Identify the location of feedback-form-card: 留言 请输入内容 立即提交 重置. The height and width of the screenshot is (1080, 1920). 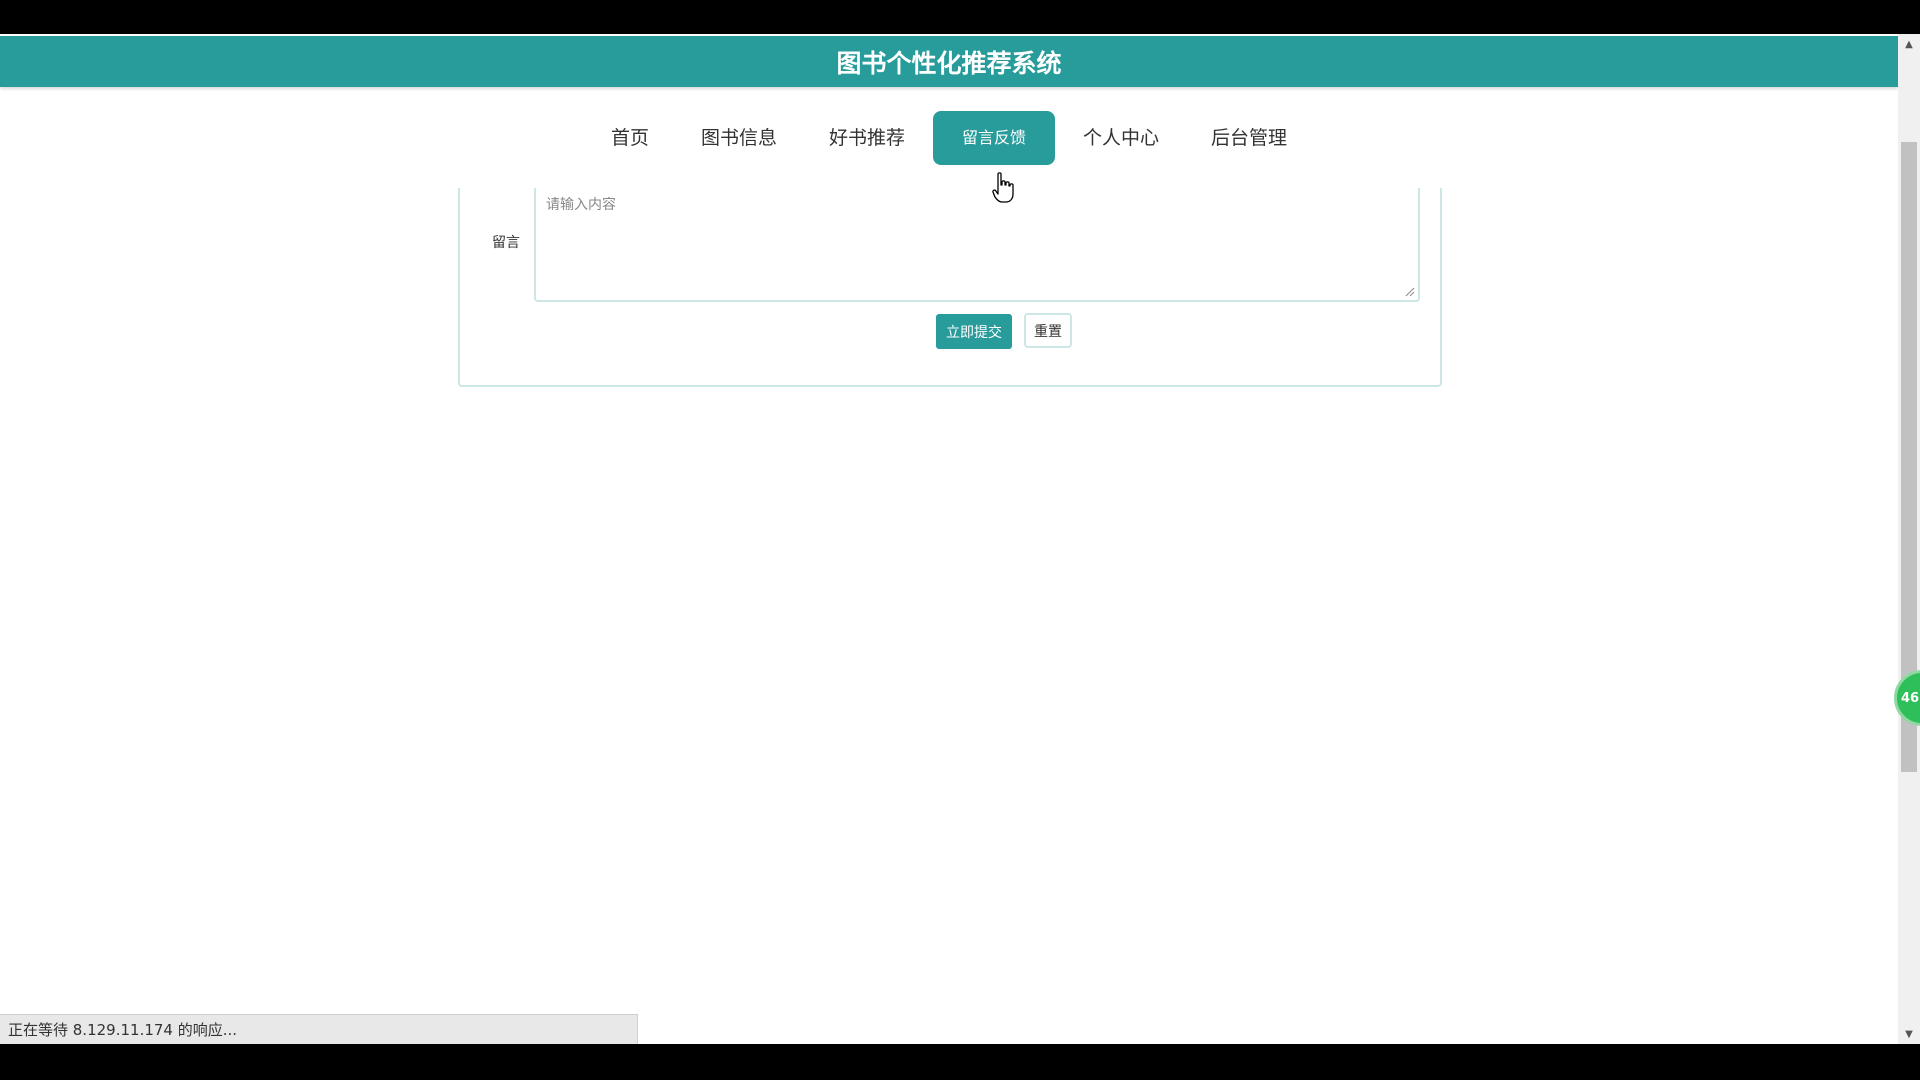
(950, 287).